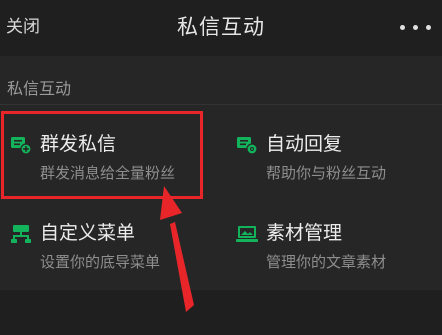 Image resolution: width=442 pixels, height=335 pixels. I want to click on menu-item-desc: 管理你的文章素材, so click(326, 262).